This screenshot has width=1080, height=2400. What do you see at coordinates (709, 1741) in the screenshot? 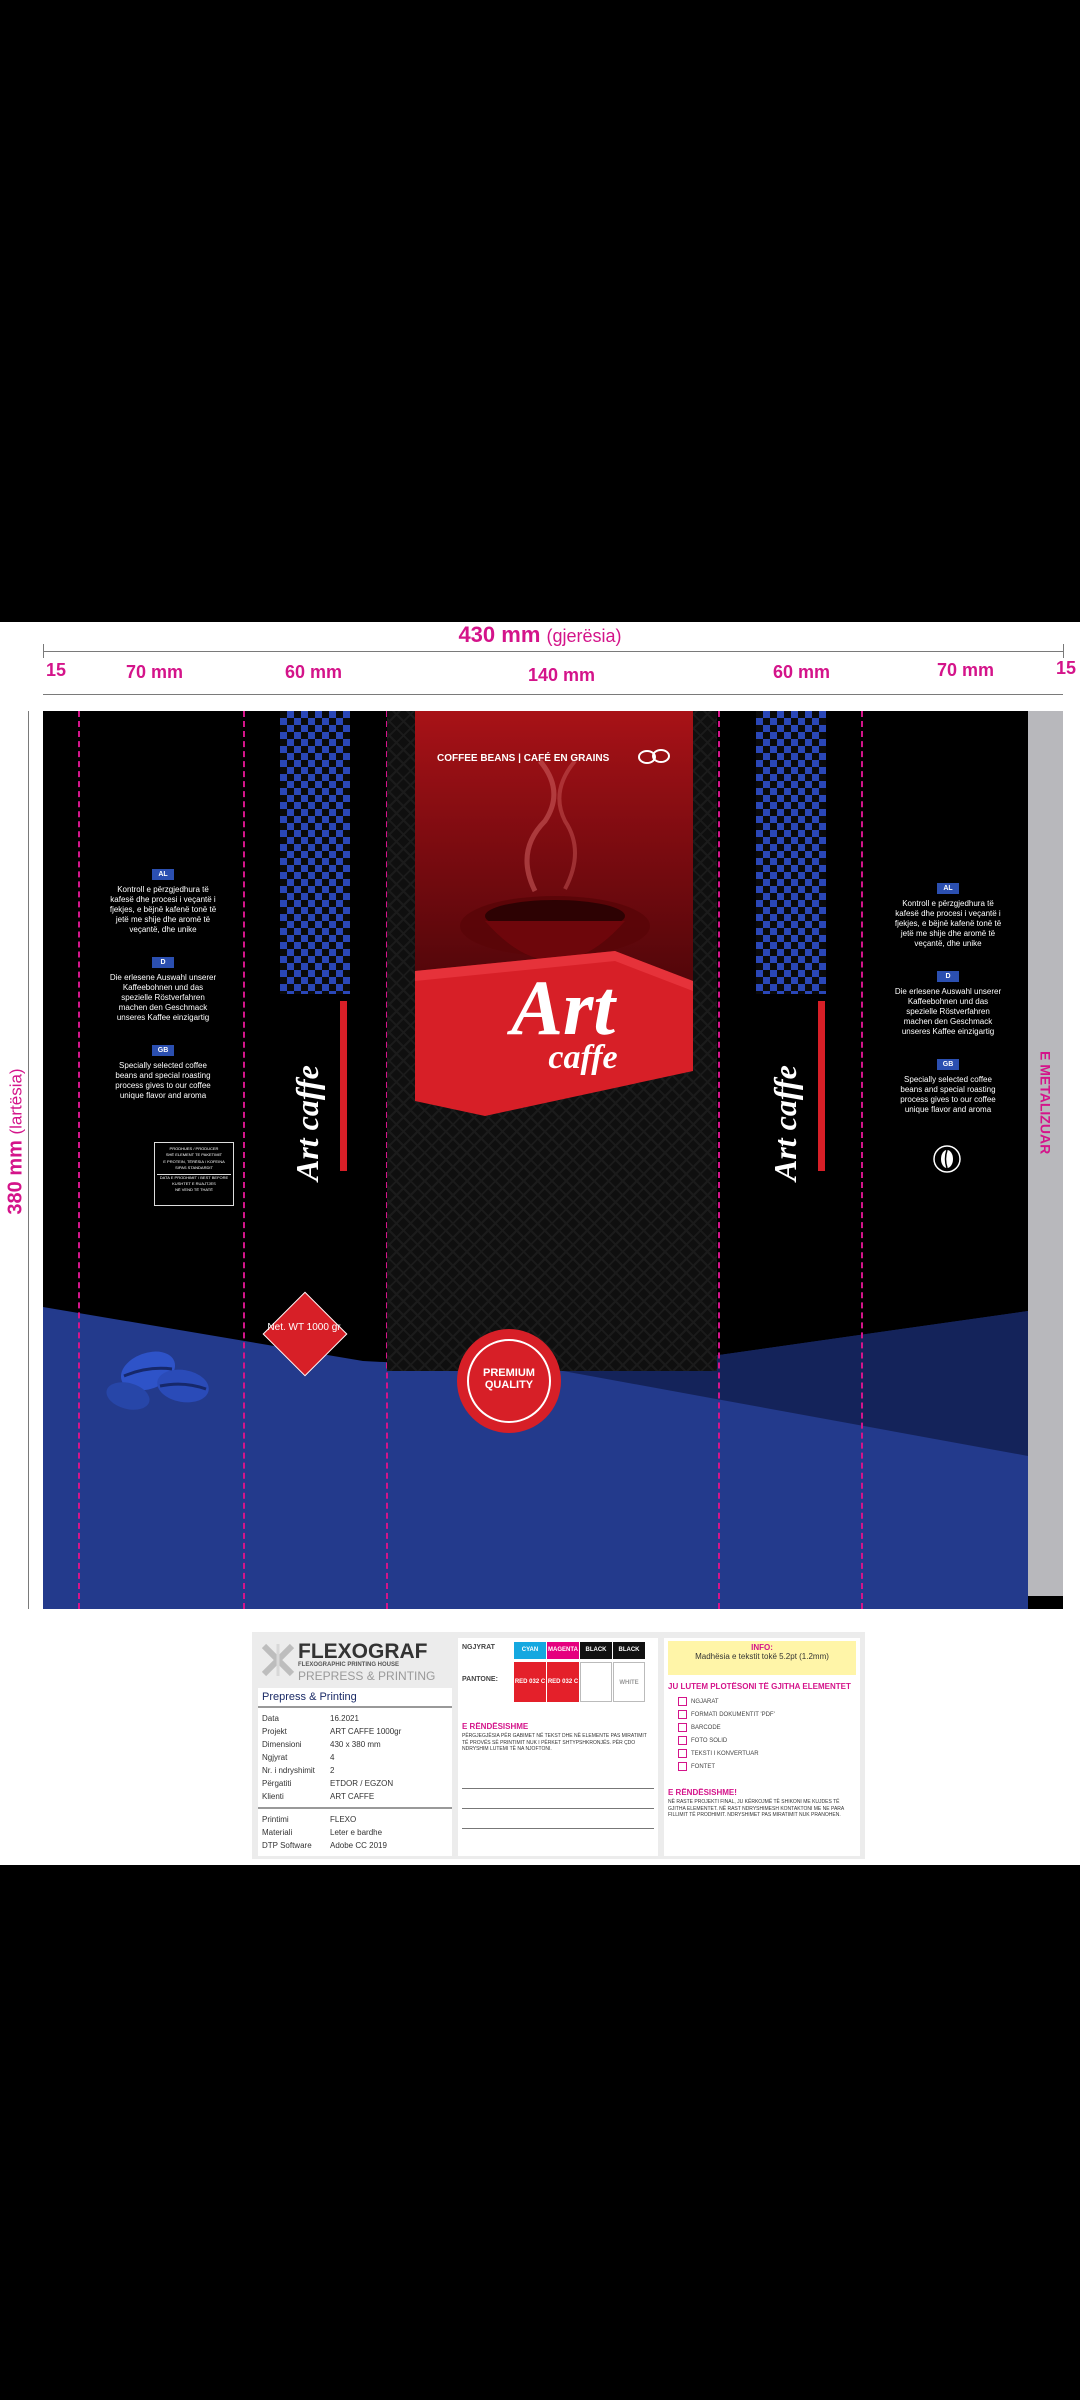
I see `checklist-label: FOTO SOLID` at bounding box center [709, 1741].